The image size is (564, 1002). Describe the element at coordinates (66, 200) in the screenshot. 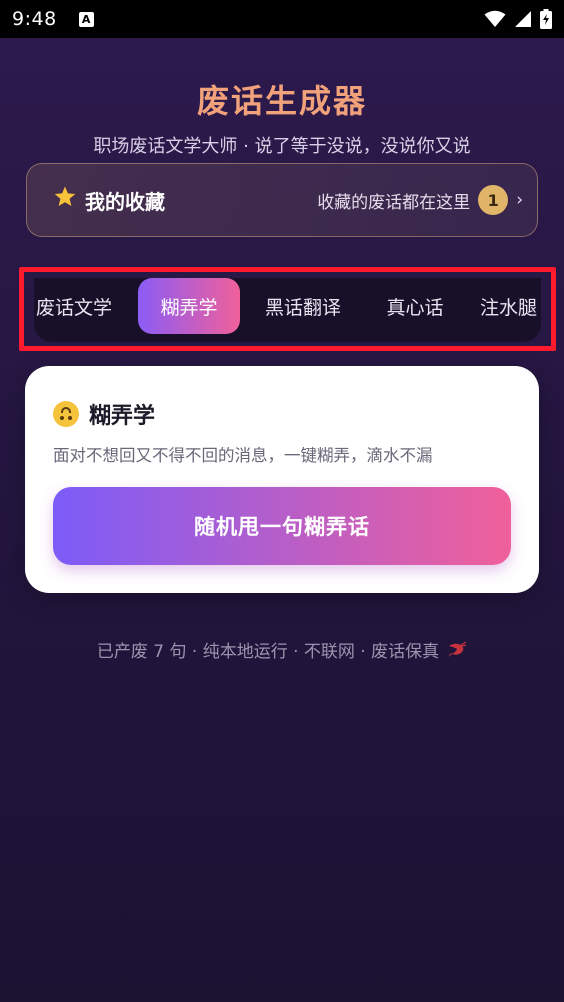

I see `star-icon` at that location.